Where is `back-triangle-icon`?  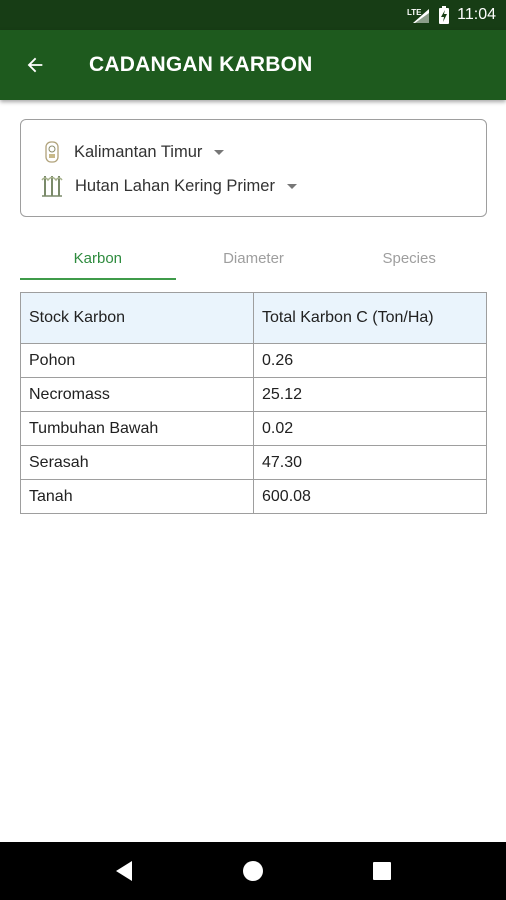
back-triangle-icon is located at coordinates (124, 871).